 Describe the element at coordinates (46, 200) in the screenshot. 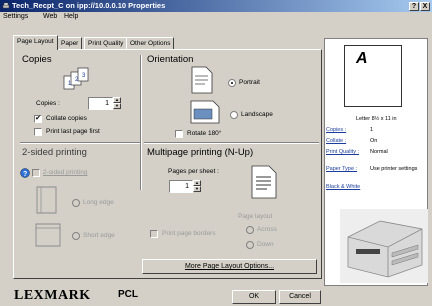

I see `long-edge-icon` at that location.